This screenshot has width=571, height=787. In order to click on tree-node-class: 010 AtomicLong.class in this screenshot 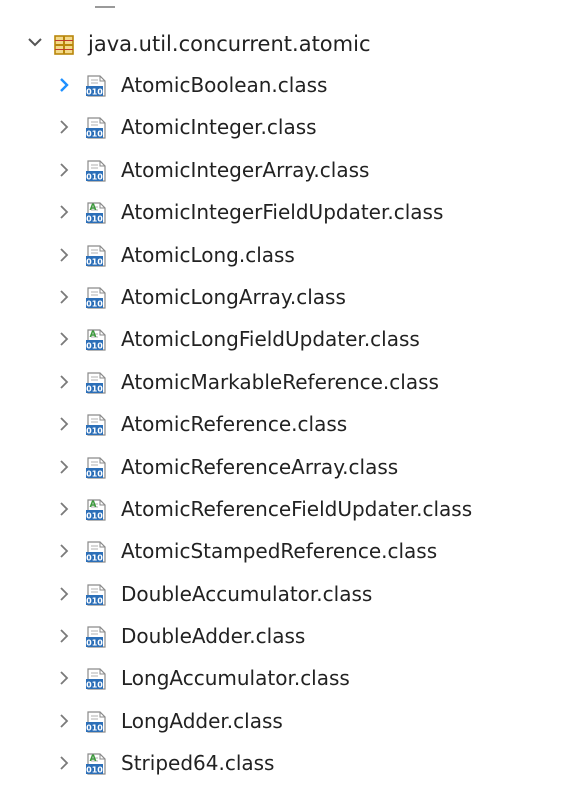, I will do `click(285, 257)`.